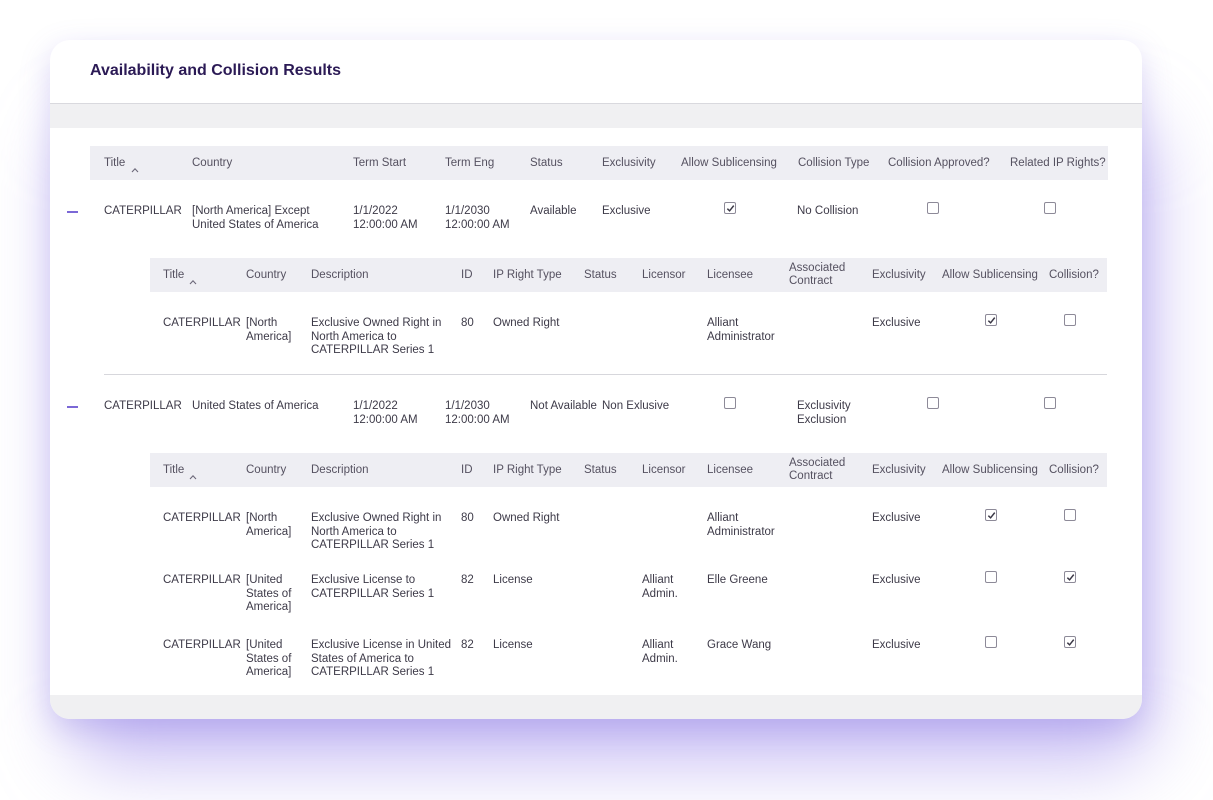  I want to click on col-term-end: Term Eng, so click(469, 163).